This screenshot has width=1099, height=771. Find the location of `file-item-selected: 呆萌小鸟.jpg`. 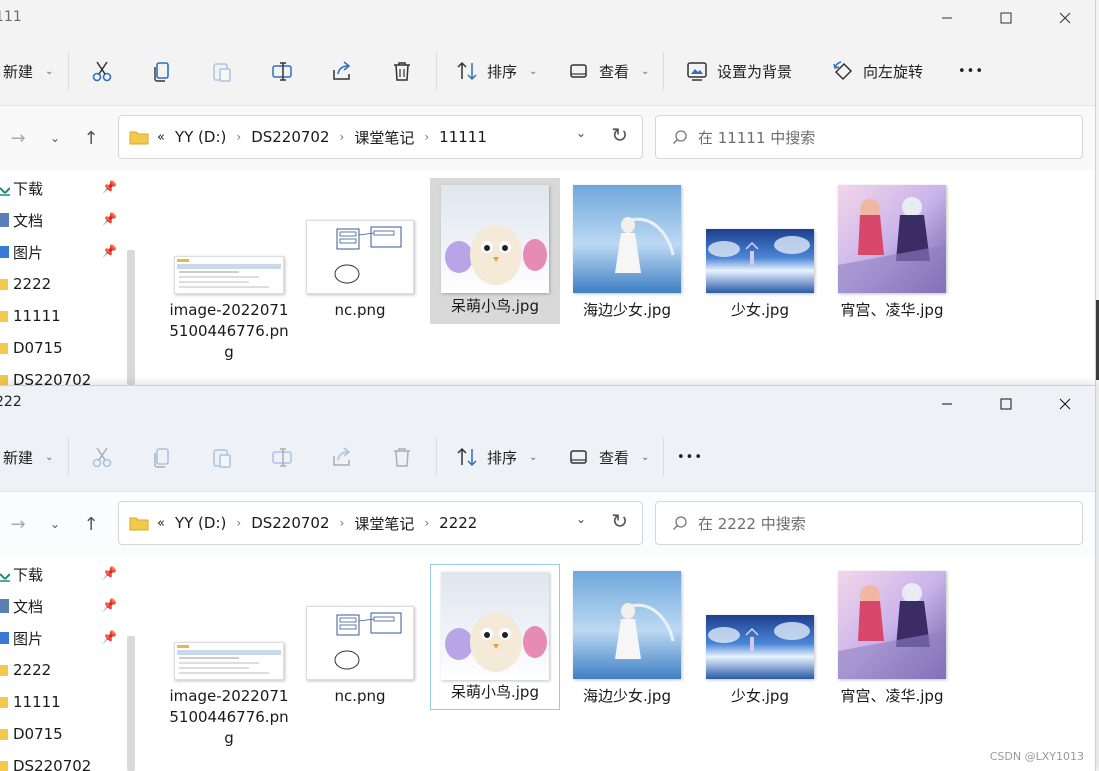

file-item-selected: 呆萌小鸟.jpg is located at coordinates (495, 251).